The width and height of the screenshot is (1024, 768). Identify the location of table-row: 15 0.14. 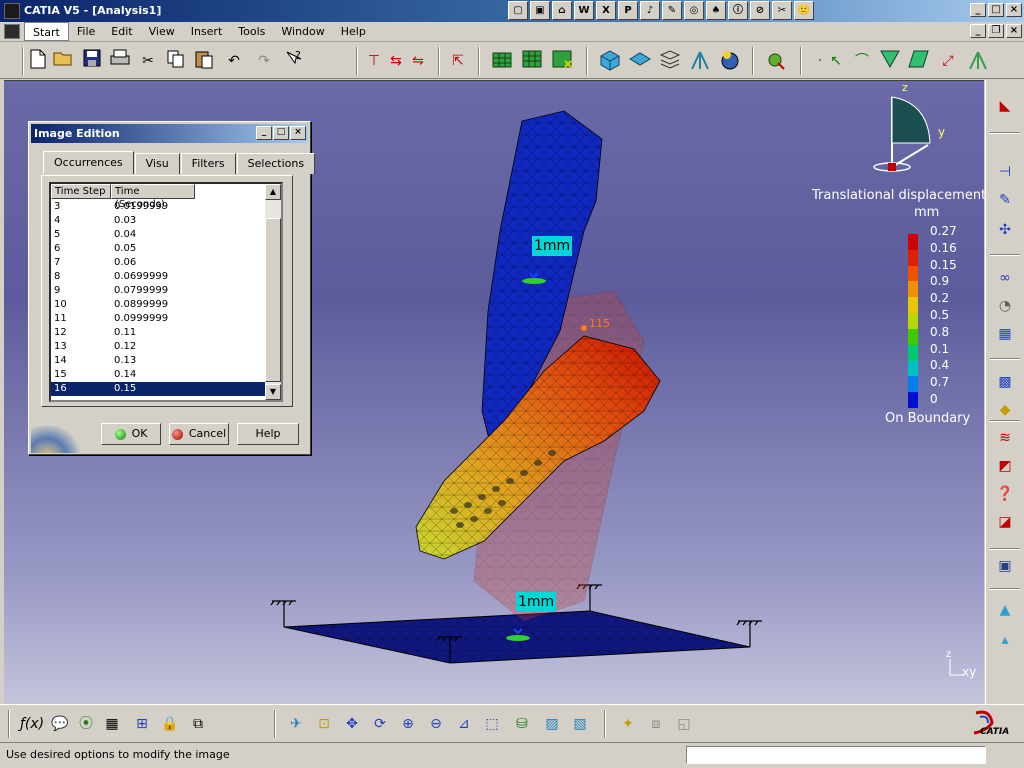
(161, 375).